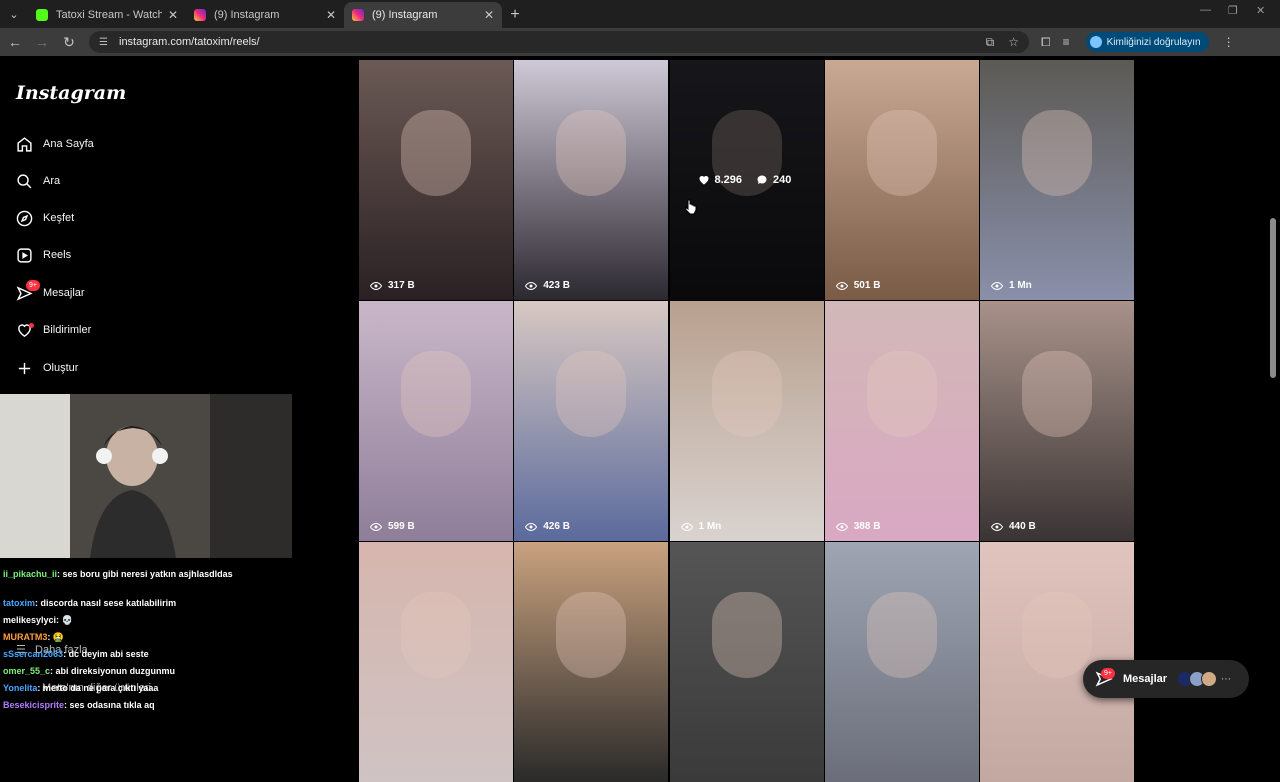 This screenshot has height=782, width=1280. I want to click on chat-message: Besekicisprite: ses odasına tıkla aq, so click(79, 705).